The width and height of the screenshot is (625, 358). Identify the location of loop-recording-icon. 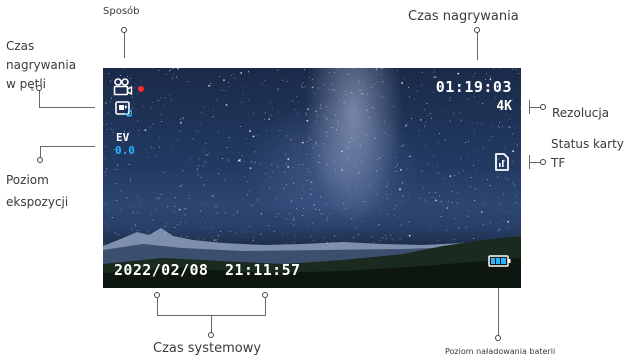
(123, 109).